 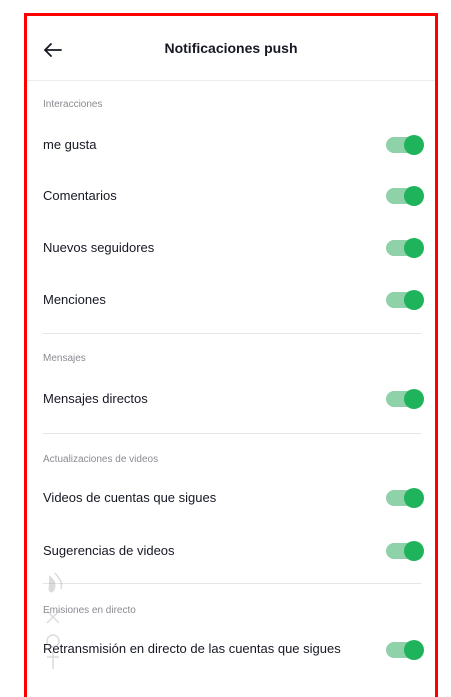 I want to click on toggle-menciones, so click(x=405, y=300).